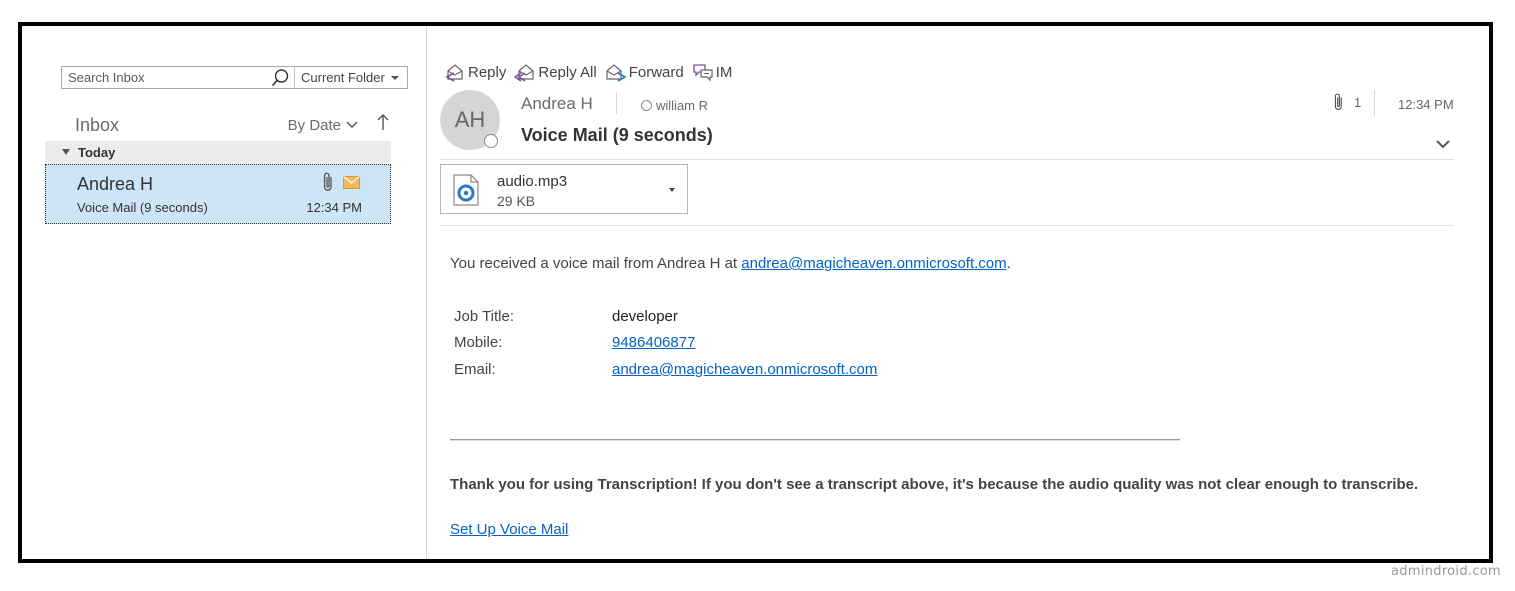  Describe the element at coordinates (682, 105) in the screenshot. I see `recipient-name: william R` at that location.